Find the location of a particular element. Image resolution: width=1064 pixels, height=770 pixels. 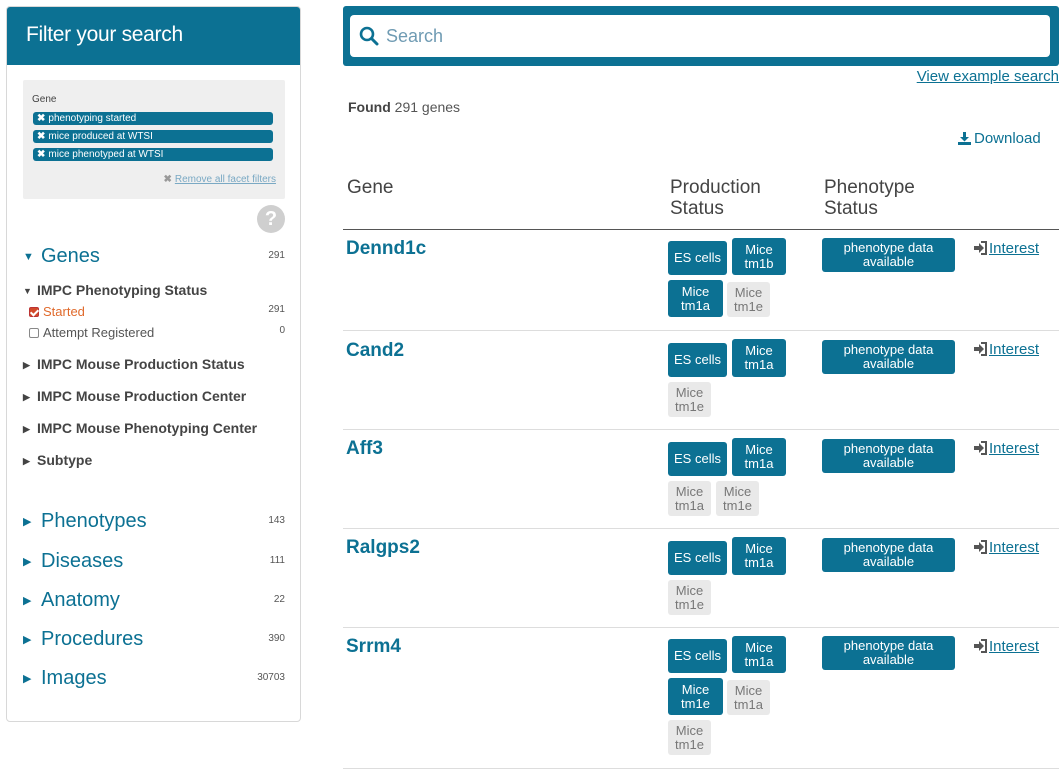

remove-all-filters-link: ✖ Remove all facet filters is located at coordinates (219, 179).